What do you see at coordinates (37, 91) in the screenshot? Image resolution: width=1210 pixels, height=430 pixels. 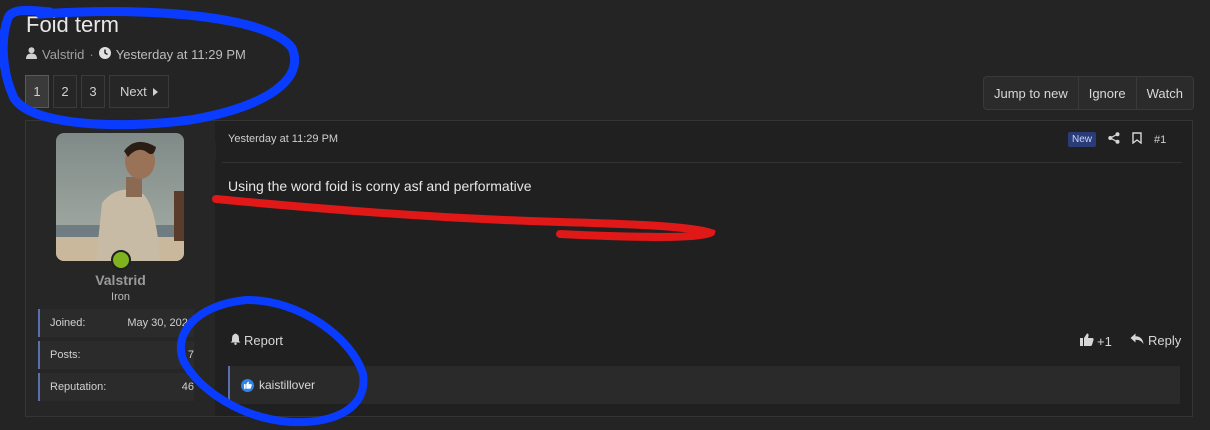 I see `page-1-button: 1` at bounding box center [37, 91].